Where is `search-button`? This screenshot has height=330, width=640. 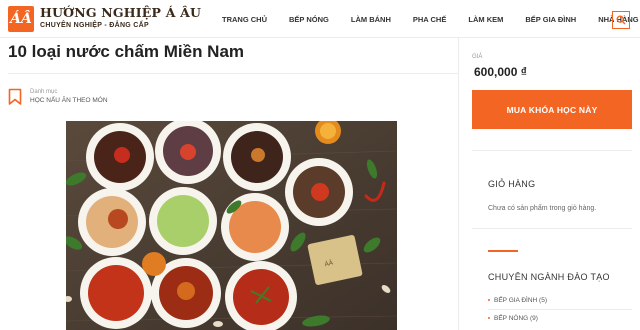
search-button is located at coordinates (621, 20).